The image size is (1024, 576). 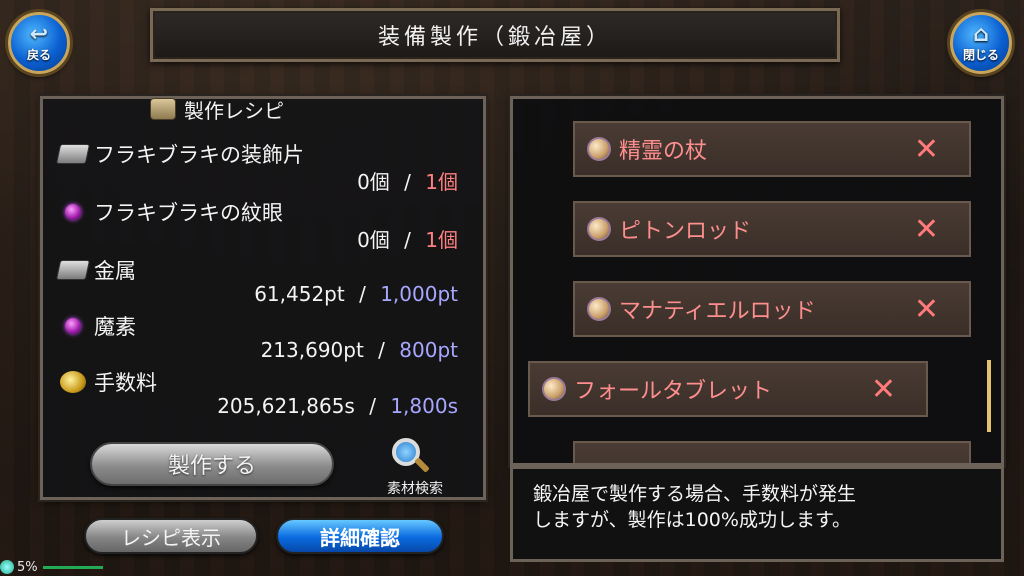 I want to click on material-name: 金属, so click(x=115, y=271).